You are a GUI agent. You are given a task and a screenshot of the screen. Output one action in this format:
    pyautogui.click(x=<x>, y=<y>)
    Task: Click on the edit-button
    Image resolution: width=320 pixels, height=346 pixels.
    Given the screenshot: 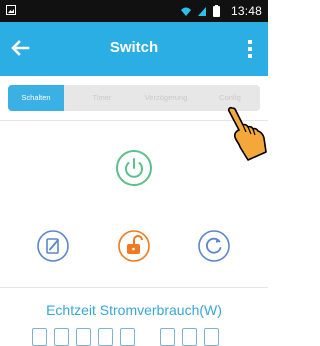 What is the action you would take?
    pyautogui.click(x=53, y=246)
    